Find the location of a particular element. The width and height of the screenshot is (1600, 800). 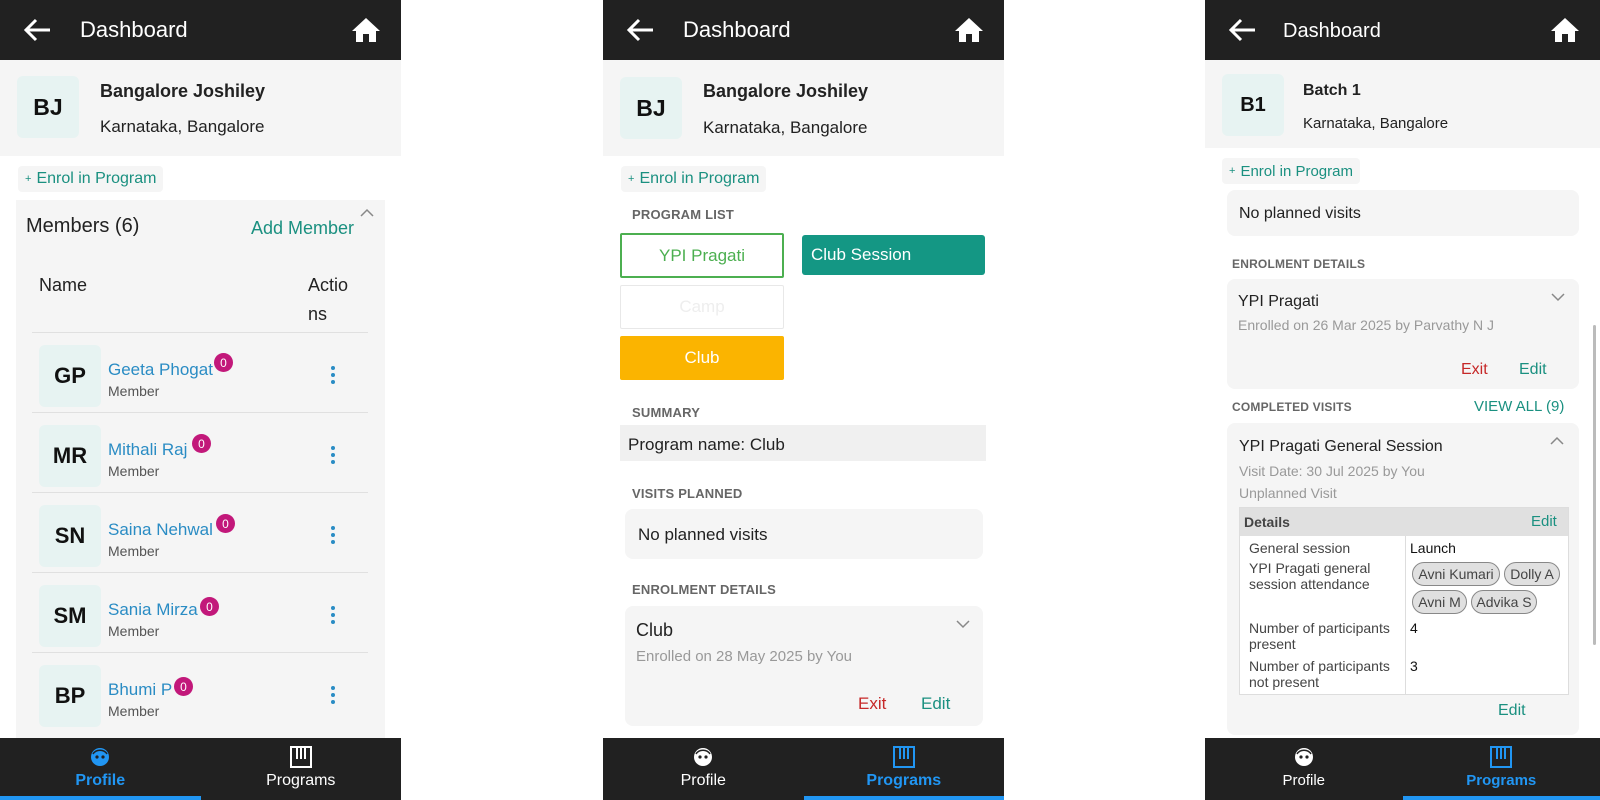

avatar: MR is located at coordinates (70, 456).